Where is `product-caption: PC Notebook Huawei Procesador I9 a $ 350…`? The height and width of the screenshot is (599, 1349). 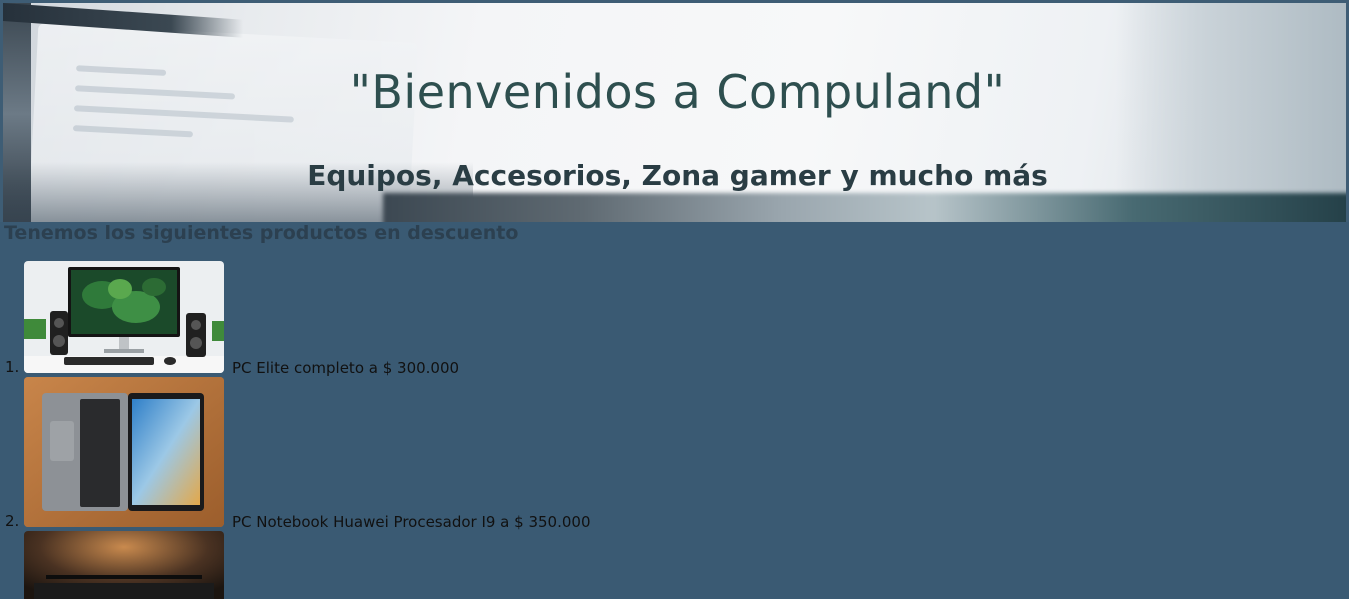
product-caption: PC Notebook Huawei Procesador I9 a $ 350… is located at coordinates (411, 522).